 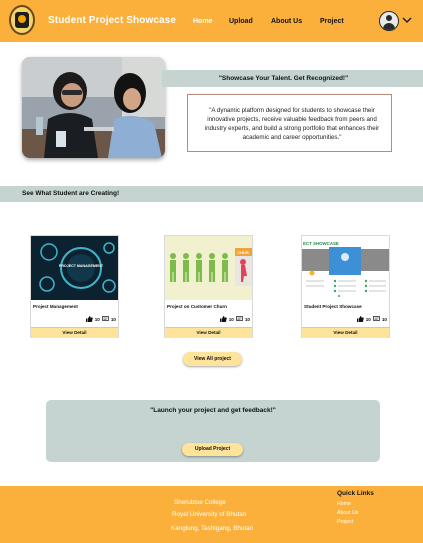 I want to click on project-title: Student Project Showcase, so click(x=333, y=306).